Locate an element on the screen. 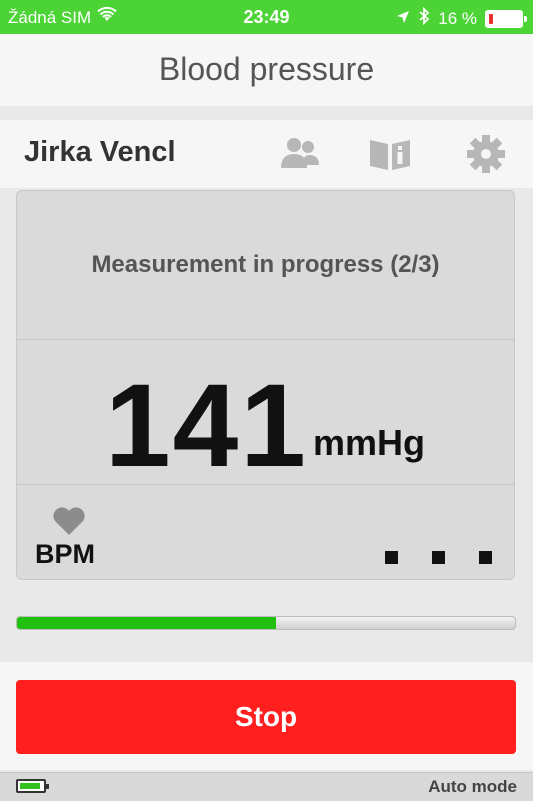 The width and height of the screenshot is (533, 801). measurement-progress-bar is located at coordinates (266, 623).